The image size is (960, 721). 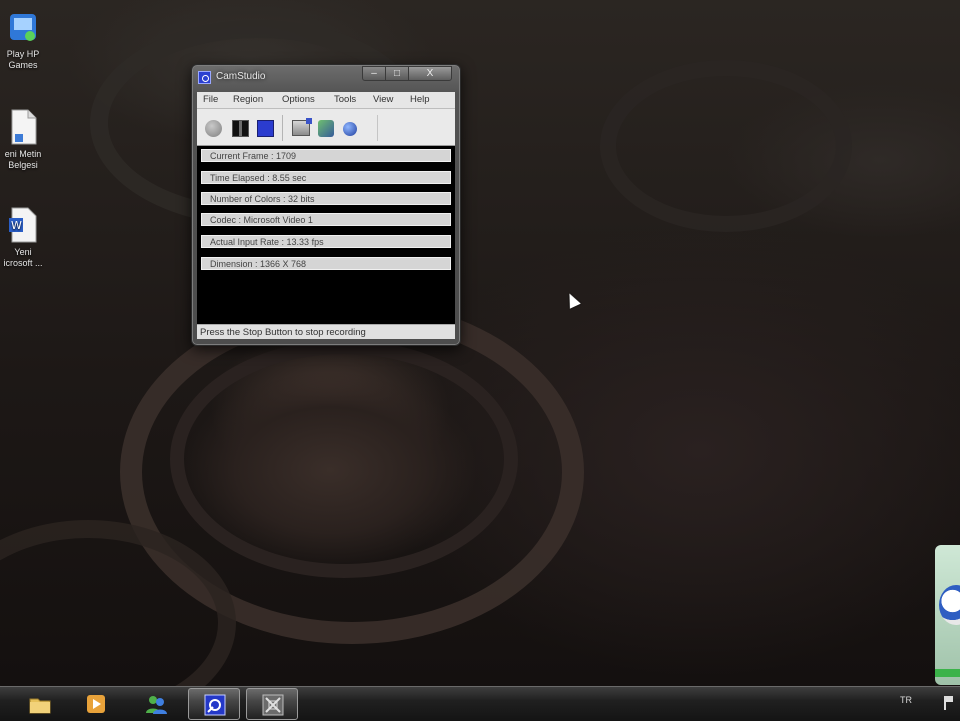 I want to click on maximize-button: □, so click(x=397, y=73).